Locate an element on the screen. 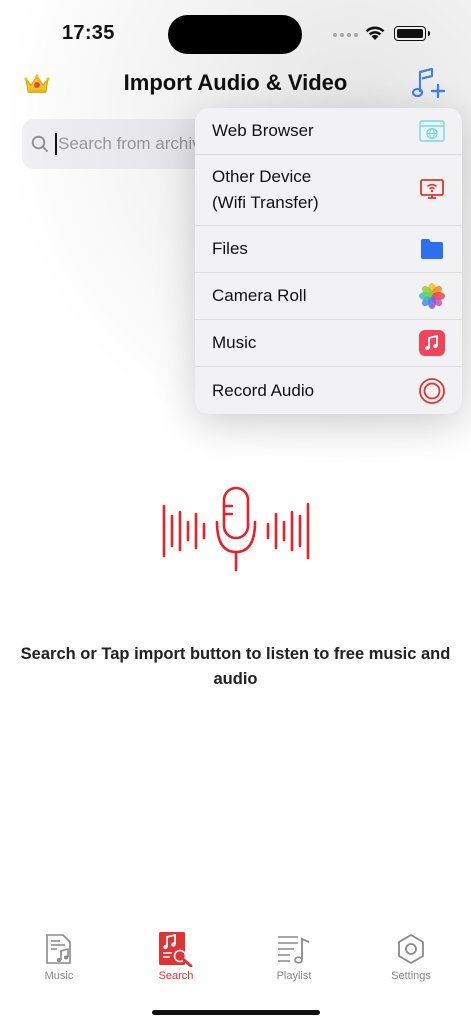 The image size is (471, 1024). tab-label: Settings is located at coordinates (411, 976).